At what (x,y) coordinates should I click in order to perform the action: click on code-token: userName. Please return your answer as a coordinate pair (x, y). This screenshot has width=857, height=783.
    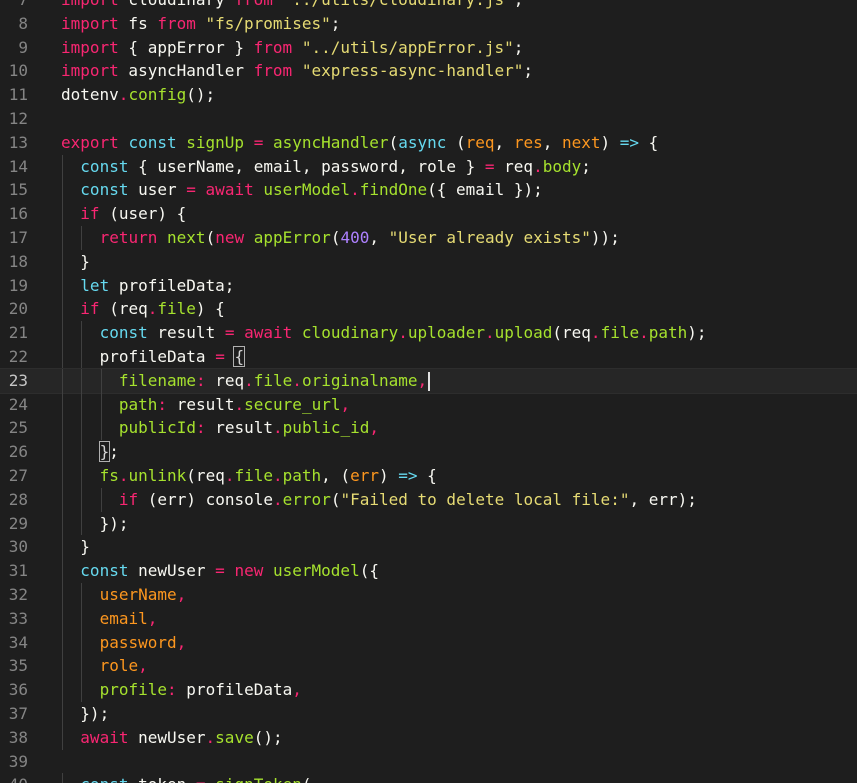
    Looking at the image, I should click on (138, 594).